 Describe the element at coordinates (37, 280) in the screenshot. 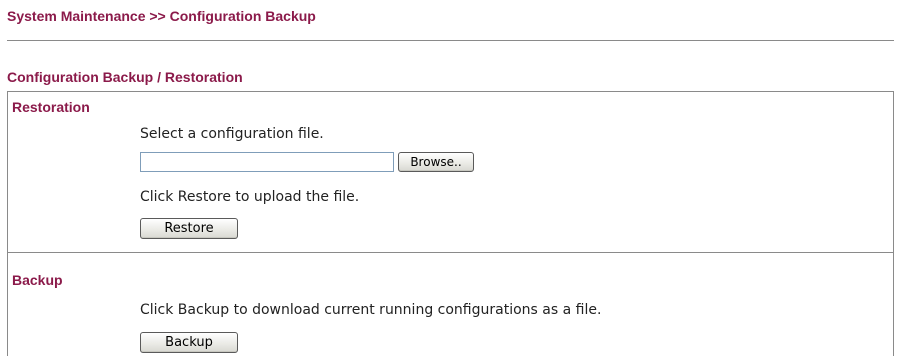

I see `backup-heading: Backup` at that location.